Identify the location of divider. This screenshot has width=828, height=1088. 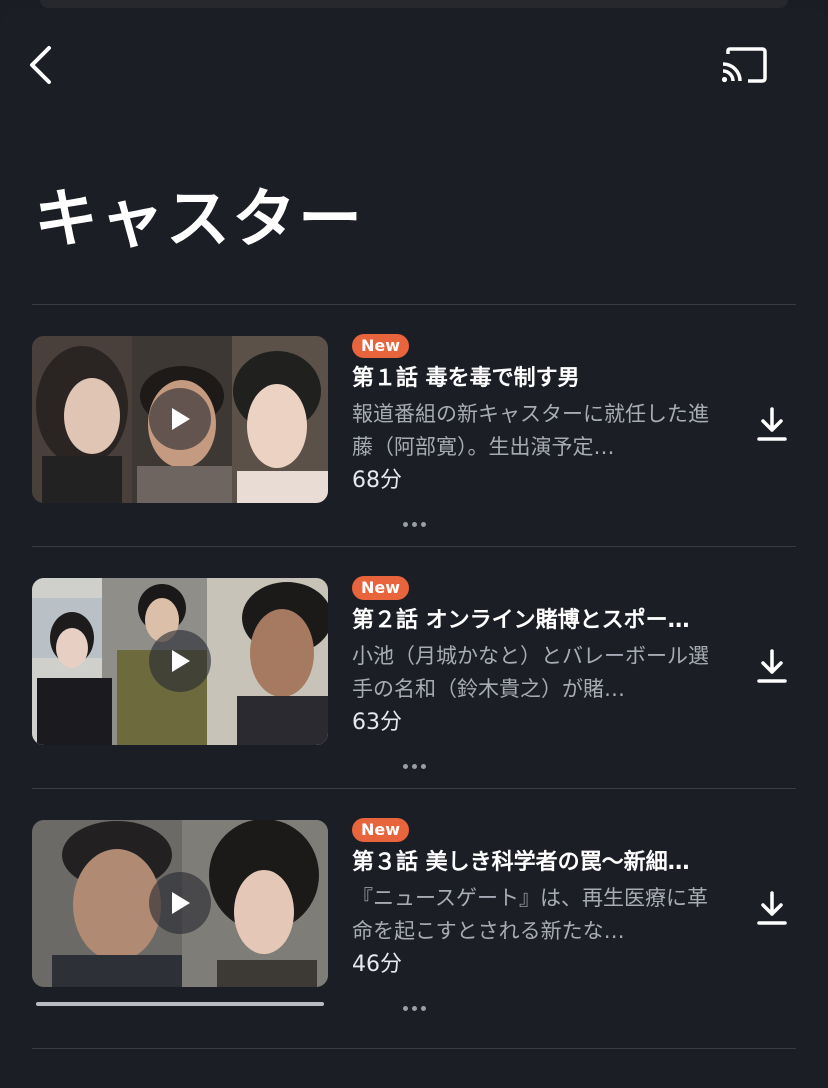
(414, 1048).